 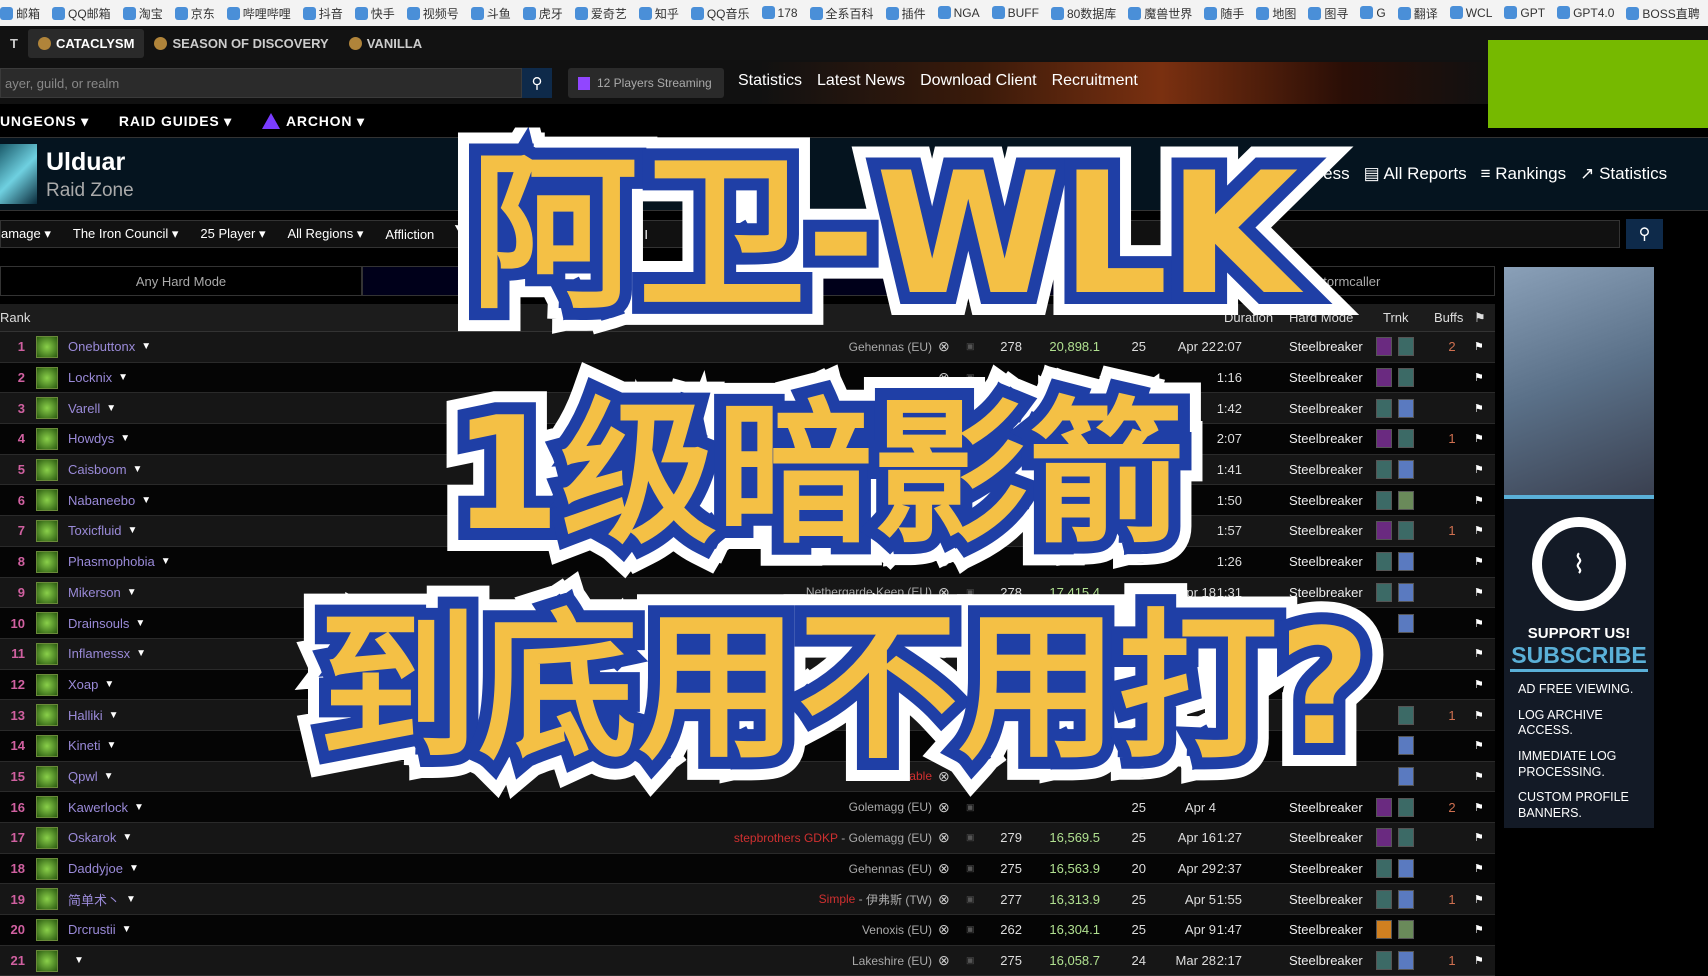 I want to click on bookmark: 魔兽世界, so click(x=1160, y=13).